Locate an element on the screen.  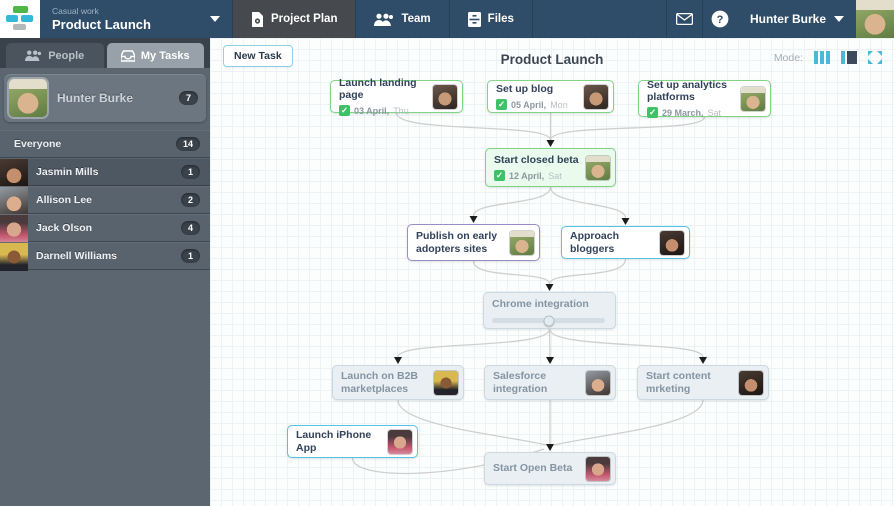
files-icon is located at coordinates (474, 19).